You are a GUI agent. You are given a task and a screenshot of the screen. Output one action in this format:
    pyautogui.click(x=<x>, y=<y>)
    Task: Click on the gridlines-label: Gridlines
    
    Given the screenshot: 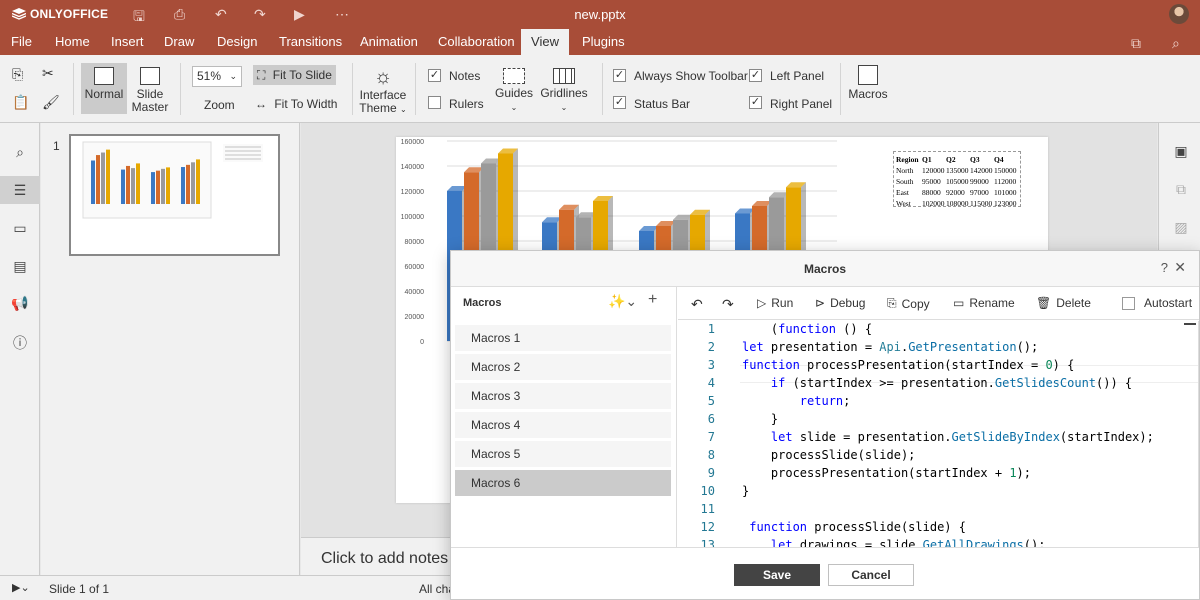 What is the action you would take?
    pyautogui.click(x=564, y=93)
    